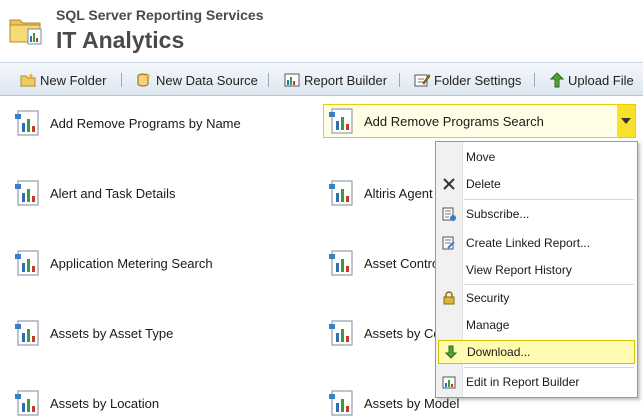 The height and width of the screenshot is (420, 643). Describe the element at coordinates (478, 80) in the screenshot. I see `folder-settings-label: Folder Settings` at that location.